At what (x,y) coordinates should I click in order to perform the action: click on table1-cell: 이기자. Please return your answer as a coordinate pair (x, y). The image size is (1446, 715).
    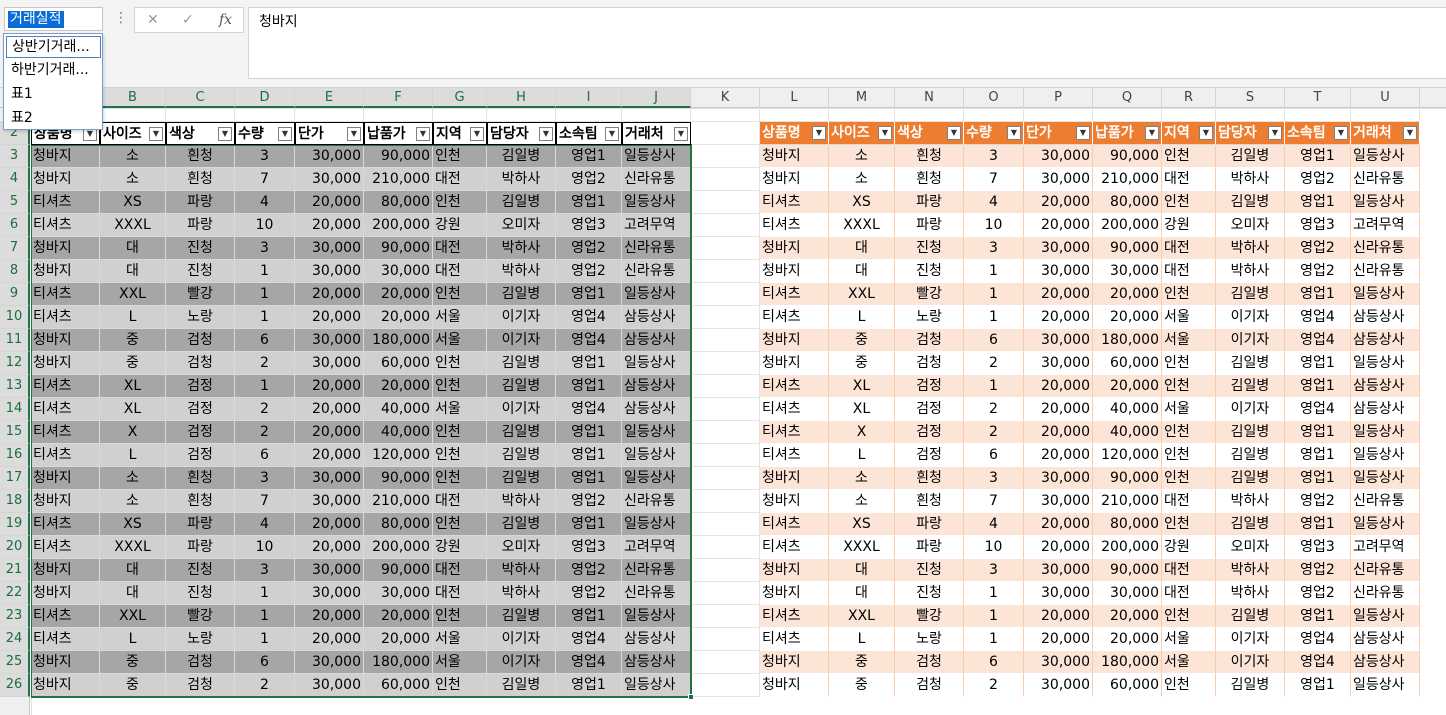
    Looking at the image, I should click on (521, 317).